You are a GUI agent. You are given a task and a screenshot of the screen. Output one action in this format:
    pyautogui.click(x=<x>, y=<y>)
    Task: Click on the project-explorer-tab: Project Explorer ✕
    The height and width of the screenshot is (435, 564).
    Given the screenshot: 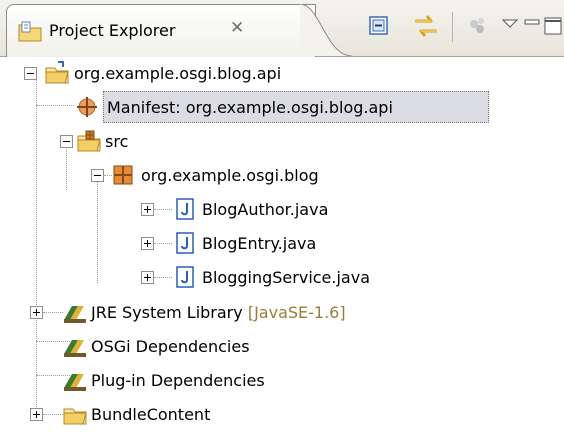 What is the action you would take?
    pyautogui.click(x=161, y=30)
    